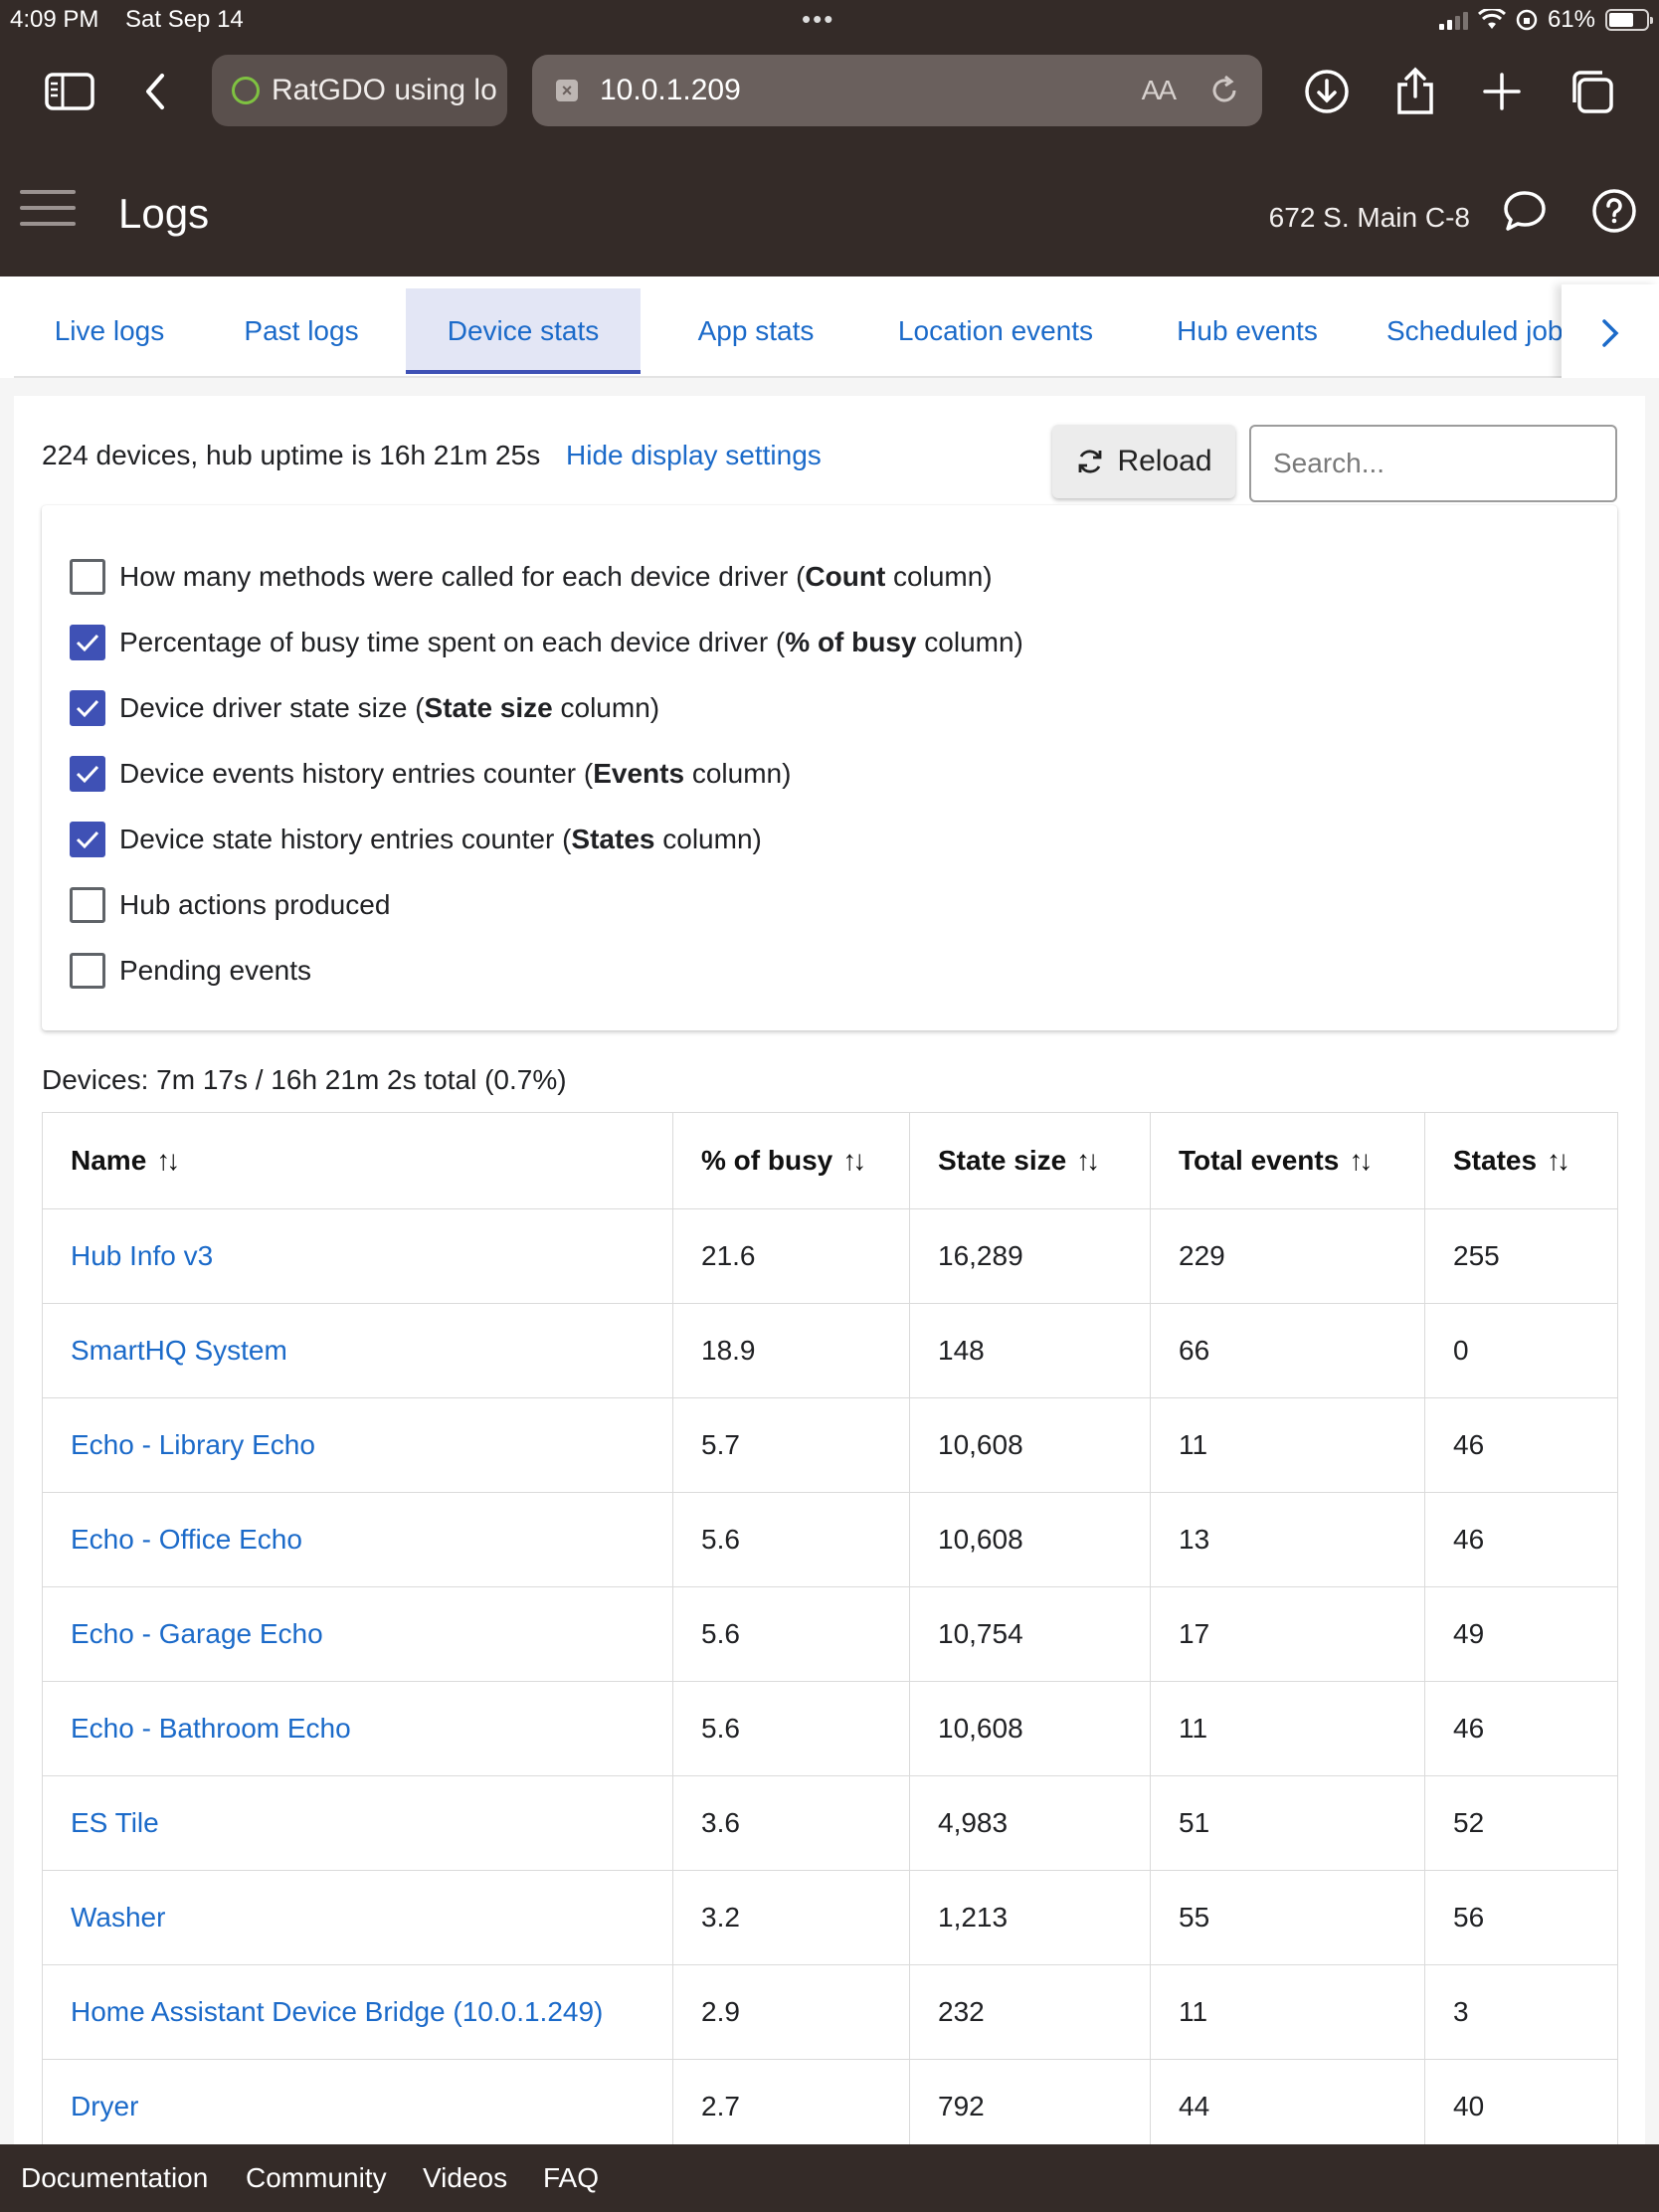 The image size is (1659, 2212). I want to click on busy-percent: 3.6, so click(791, 1823).